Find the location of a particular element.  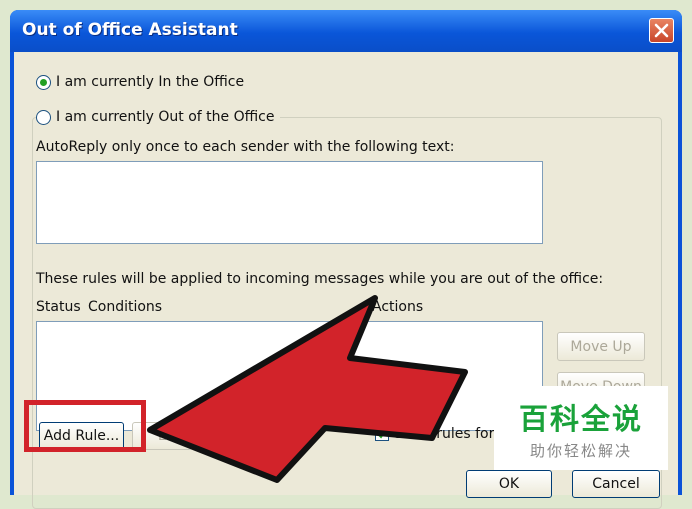

watermark: 百科全说 助你轻松解决 is located at coordinates (581, 428).